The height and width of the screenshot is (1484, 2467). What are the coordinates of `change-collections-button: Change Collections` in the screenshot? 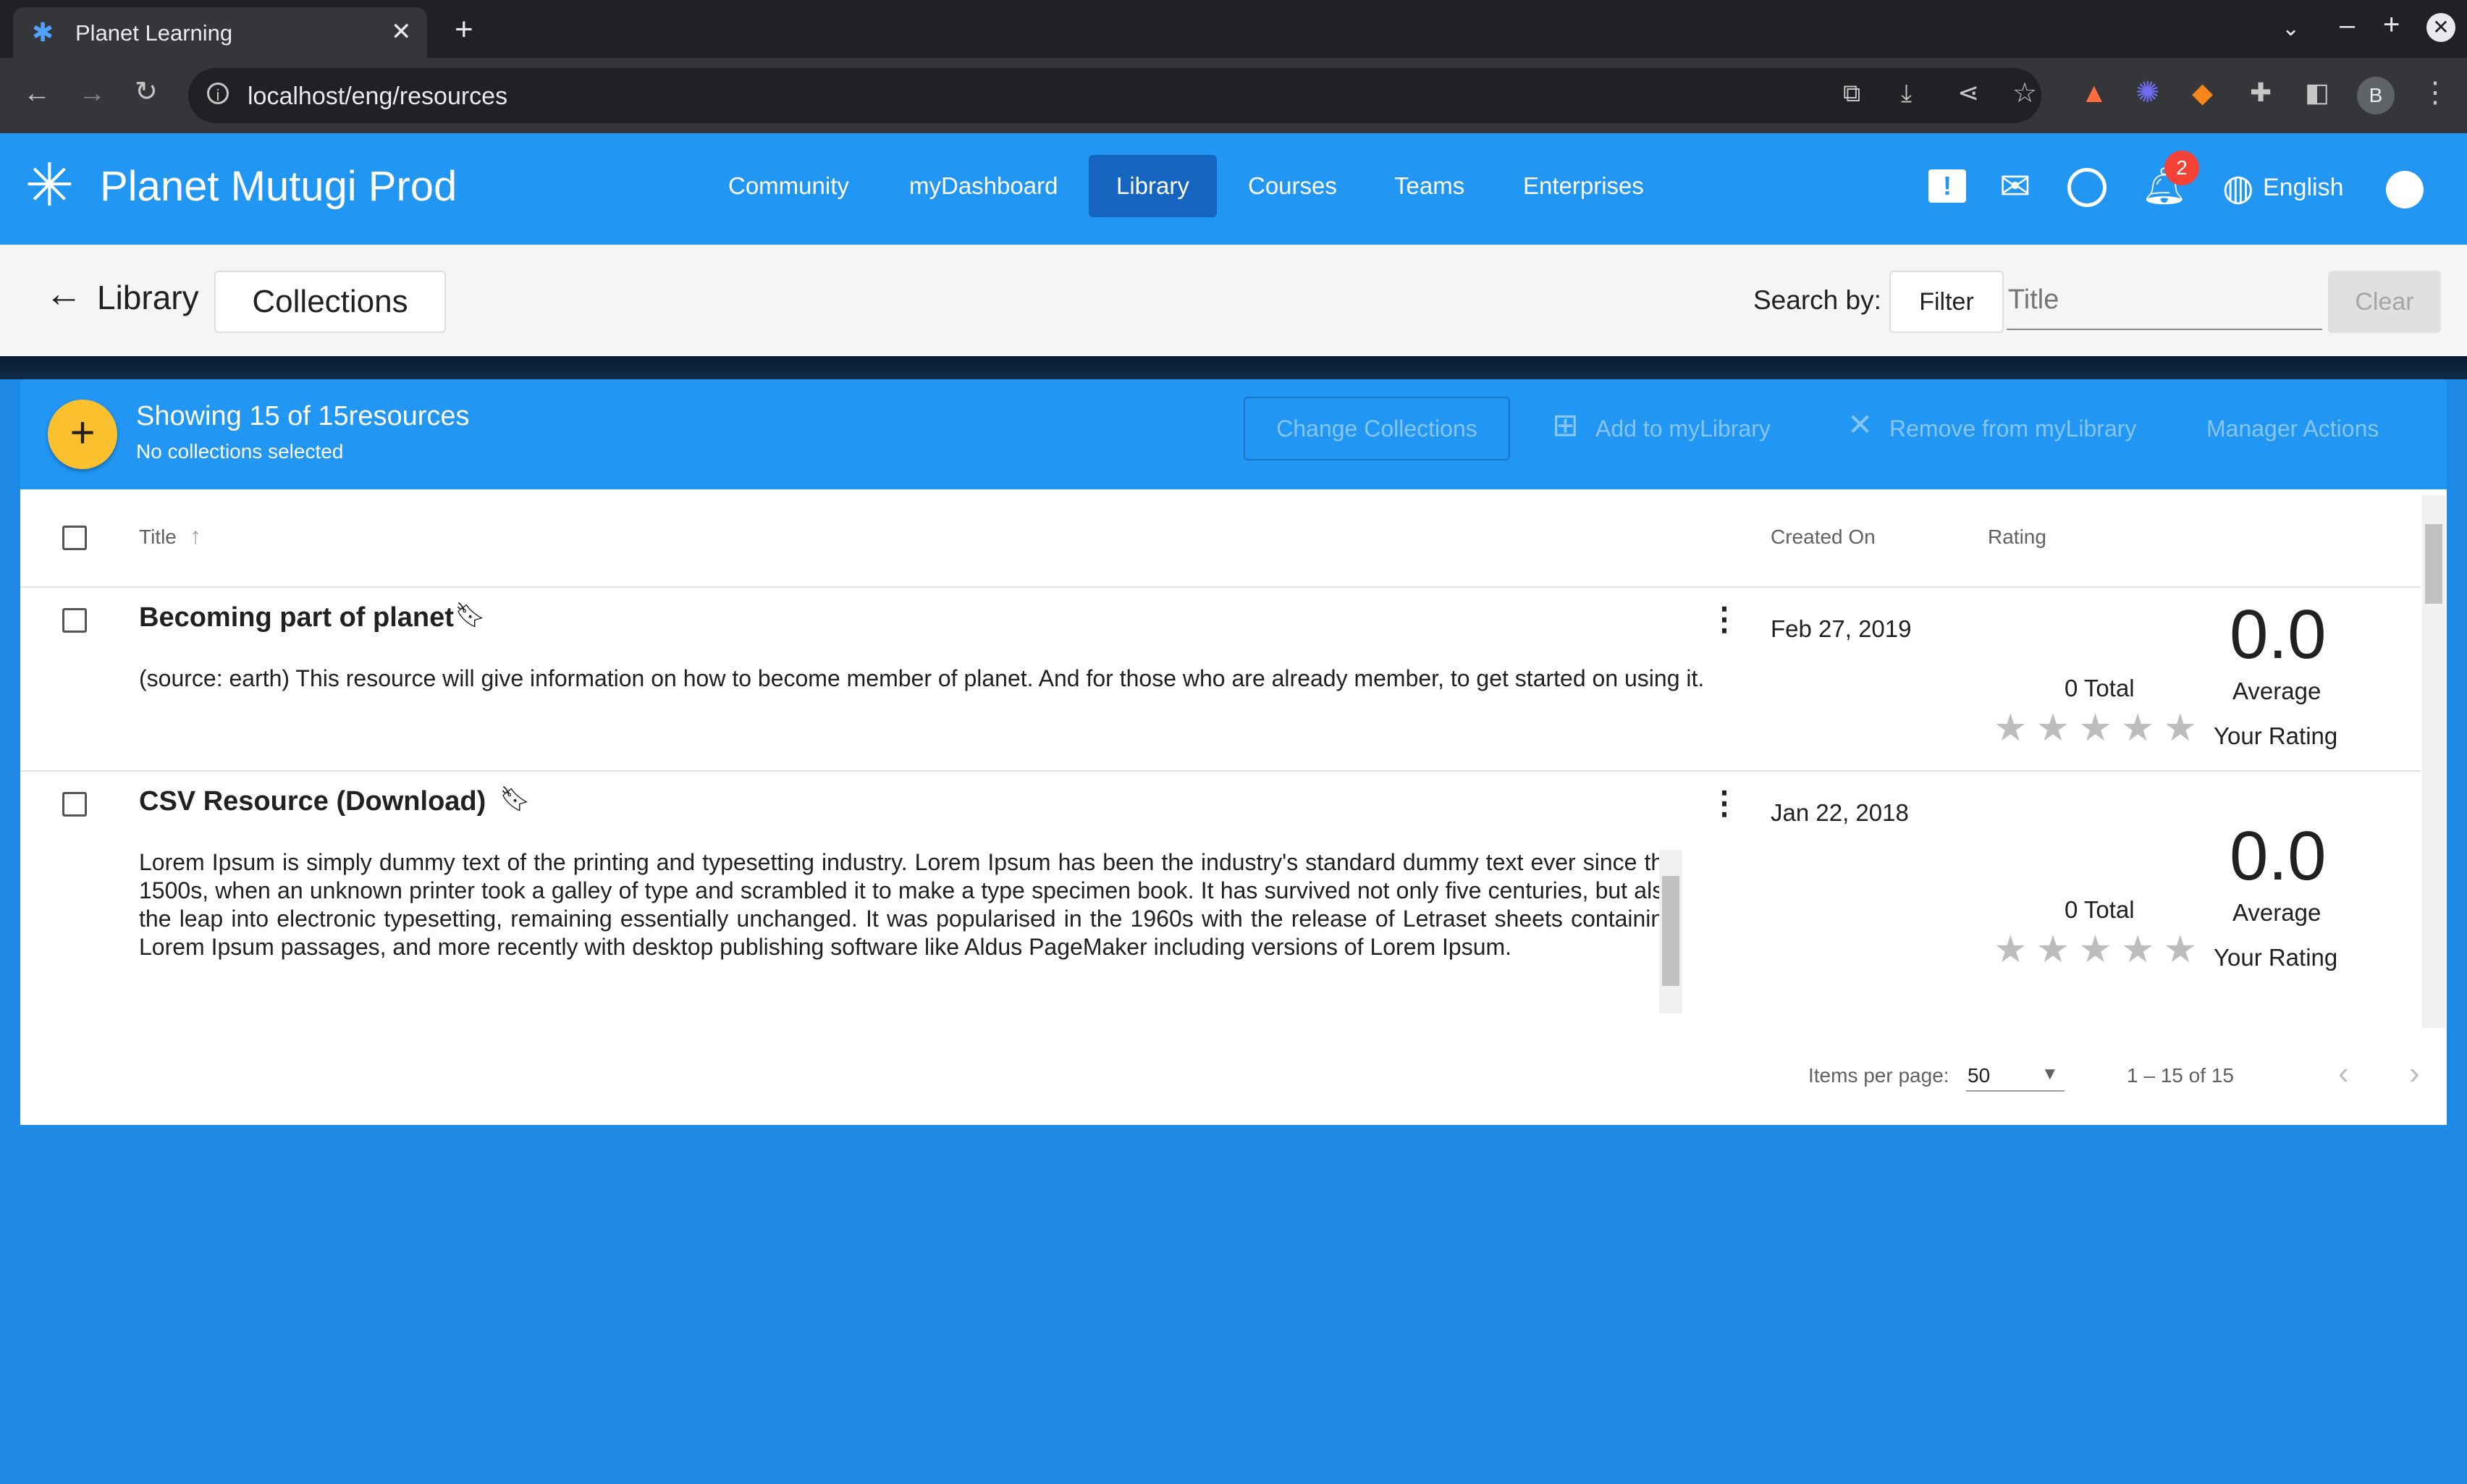 It's located at (1377, 428).